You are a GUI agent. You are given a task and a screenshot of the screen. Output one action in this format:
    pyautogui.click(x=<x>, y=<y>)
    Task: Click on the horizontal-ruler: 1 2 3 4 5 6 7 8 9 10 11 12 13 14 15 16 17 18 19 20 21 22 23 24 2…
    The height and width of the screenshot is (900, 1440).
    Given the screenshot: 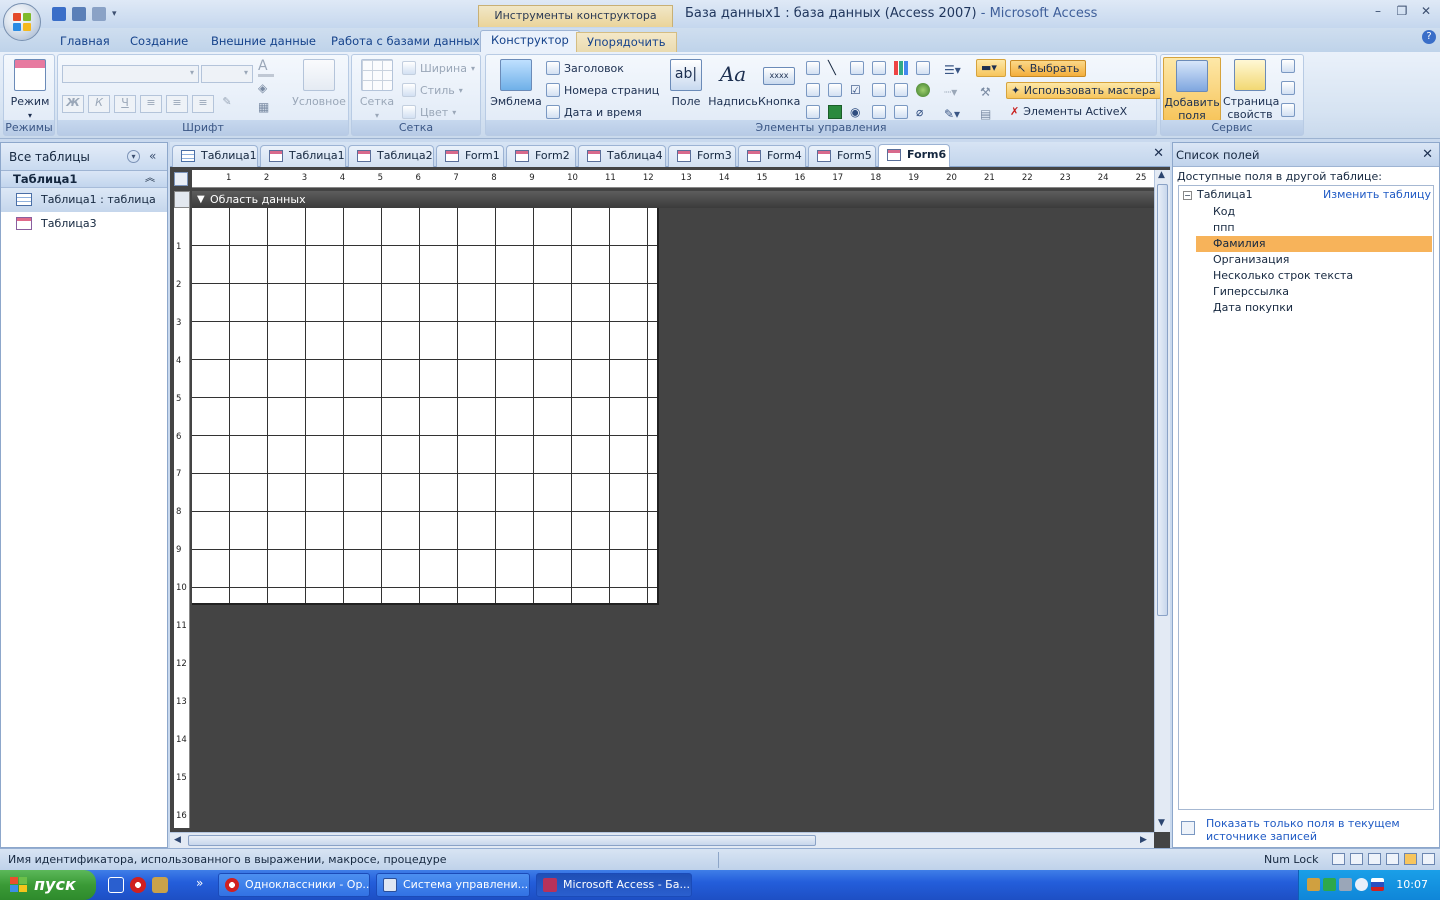 What is the action you would take?
    pyautogui.click(x=673, y=179)
    